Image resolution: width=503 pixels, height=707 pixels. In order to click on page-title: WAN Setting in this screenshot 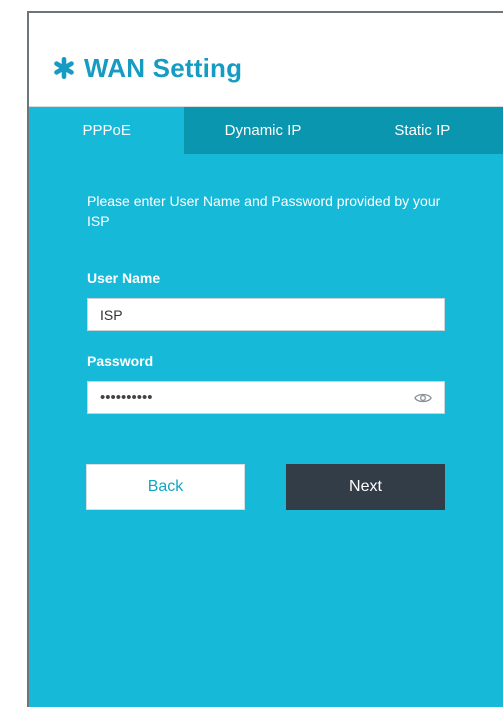, I will do `click(147, 68)`.